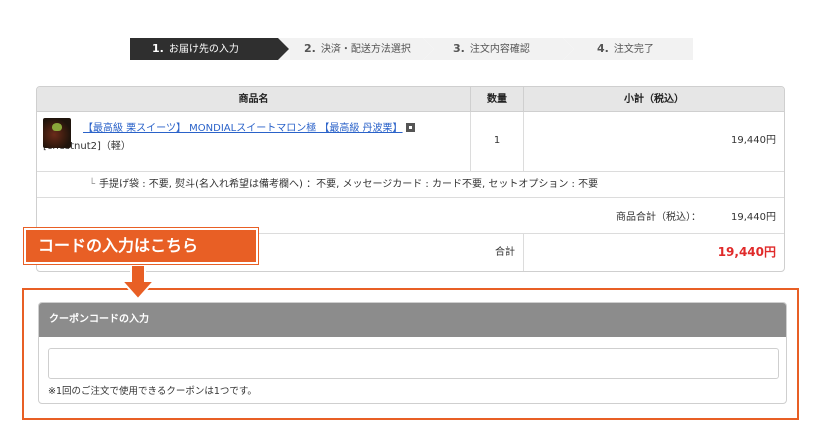  I want to click on step-3-number: 3., so click(459, 48).